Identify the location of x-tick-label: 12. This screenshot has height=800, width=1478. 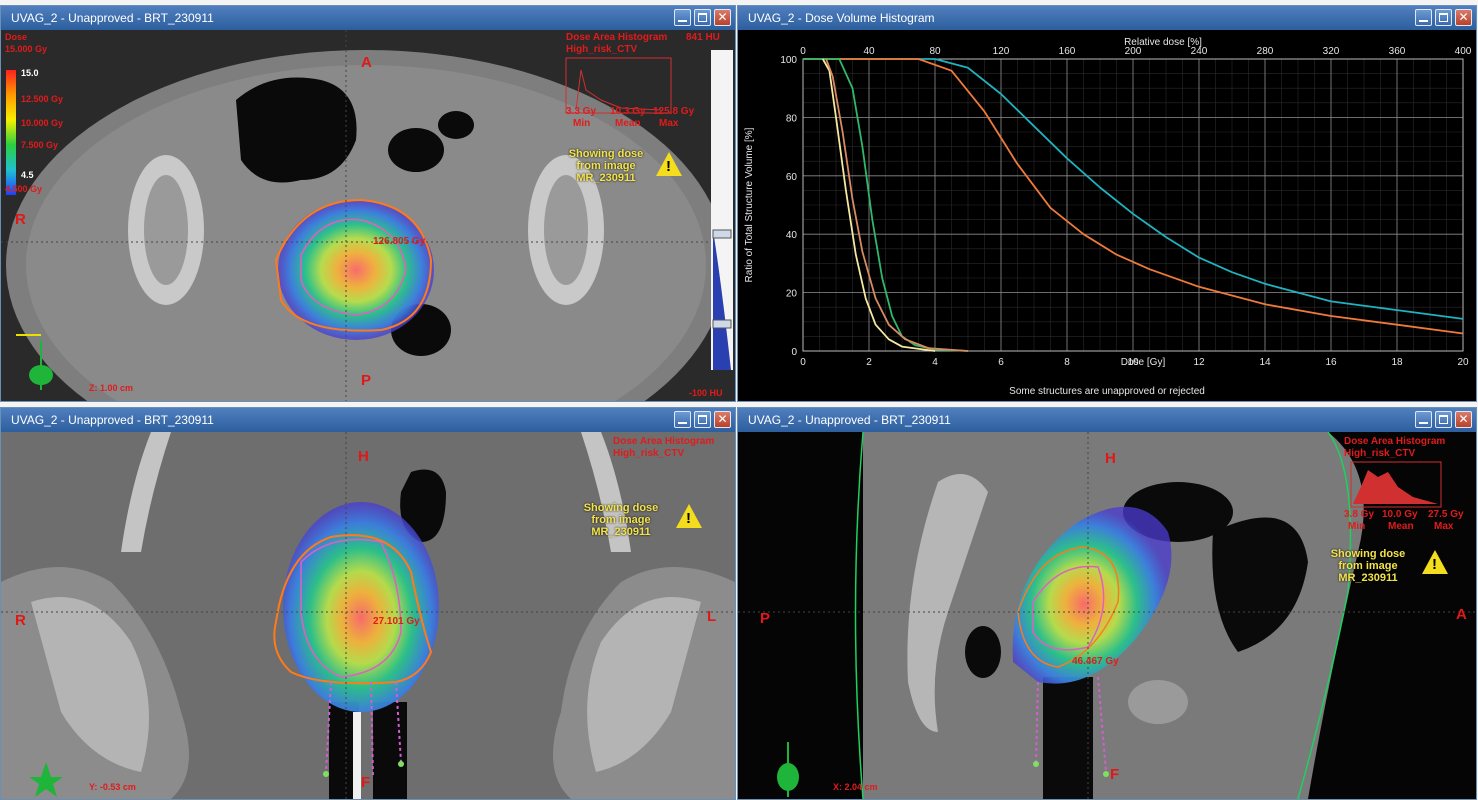
(1199, 362).